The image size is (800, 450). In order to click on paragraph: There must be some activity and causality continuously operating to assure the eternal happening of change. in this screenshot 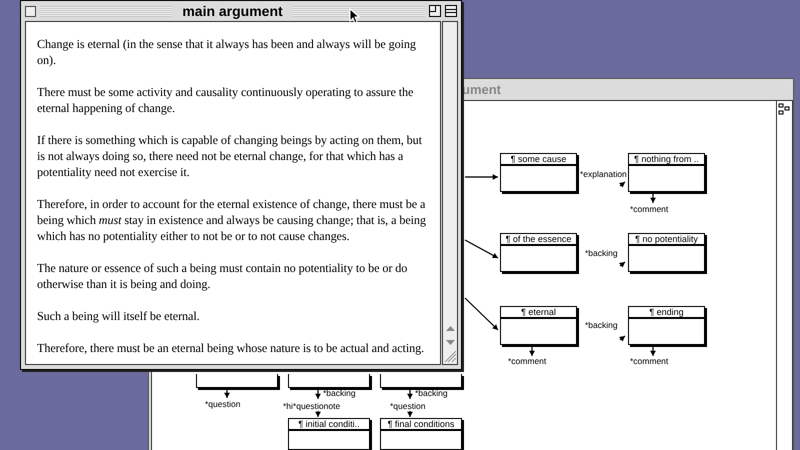, I will do `click(225, 100)`.